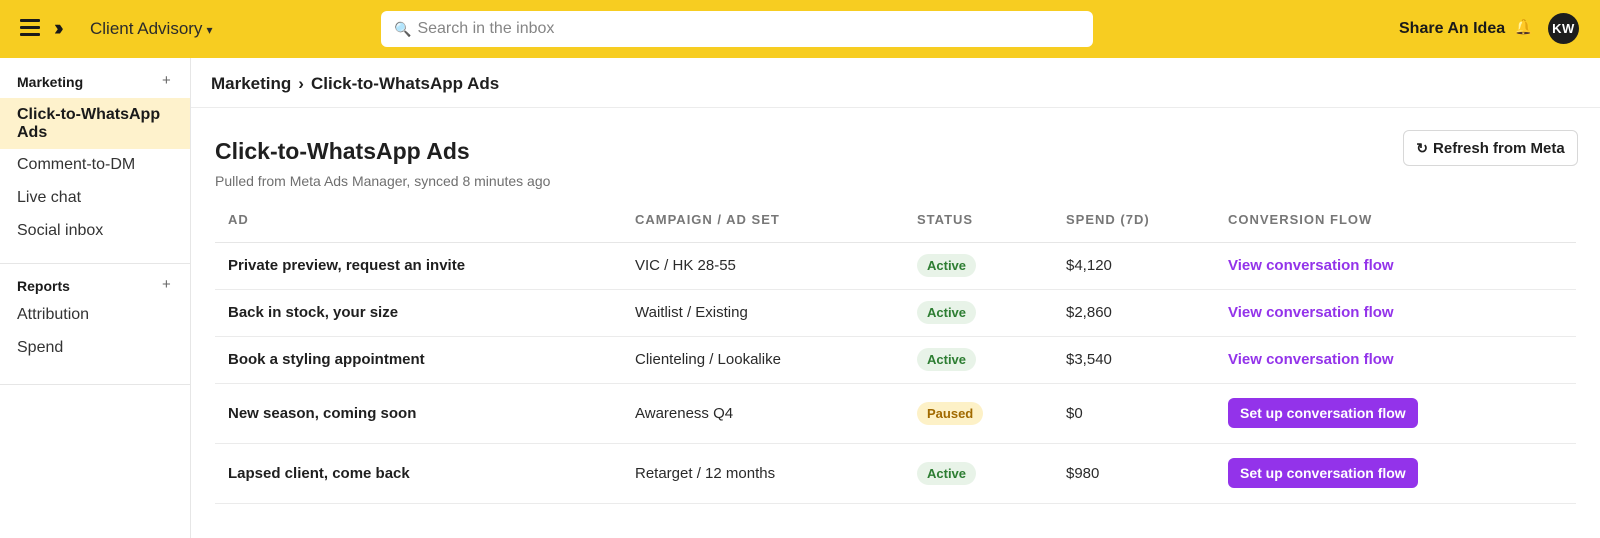 This screenshot has width=1600, height=538. What do you see at coordinates (95, 165) in the screenshot?
I see `sidebar-item-comment-to-dm: Comment-to-DM` at bounding box center [95, 165].